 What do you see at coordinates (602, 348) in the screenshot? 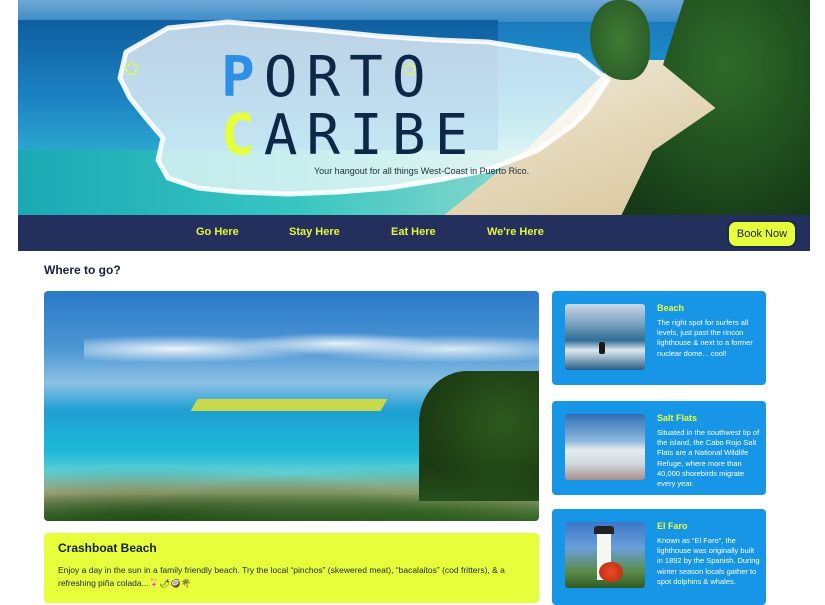
I see `surfer` at bounding box center [602, 348].